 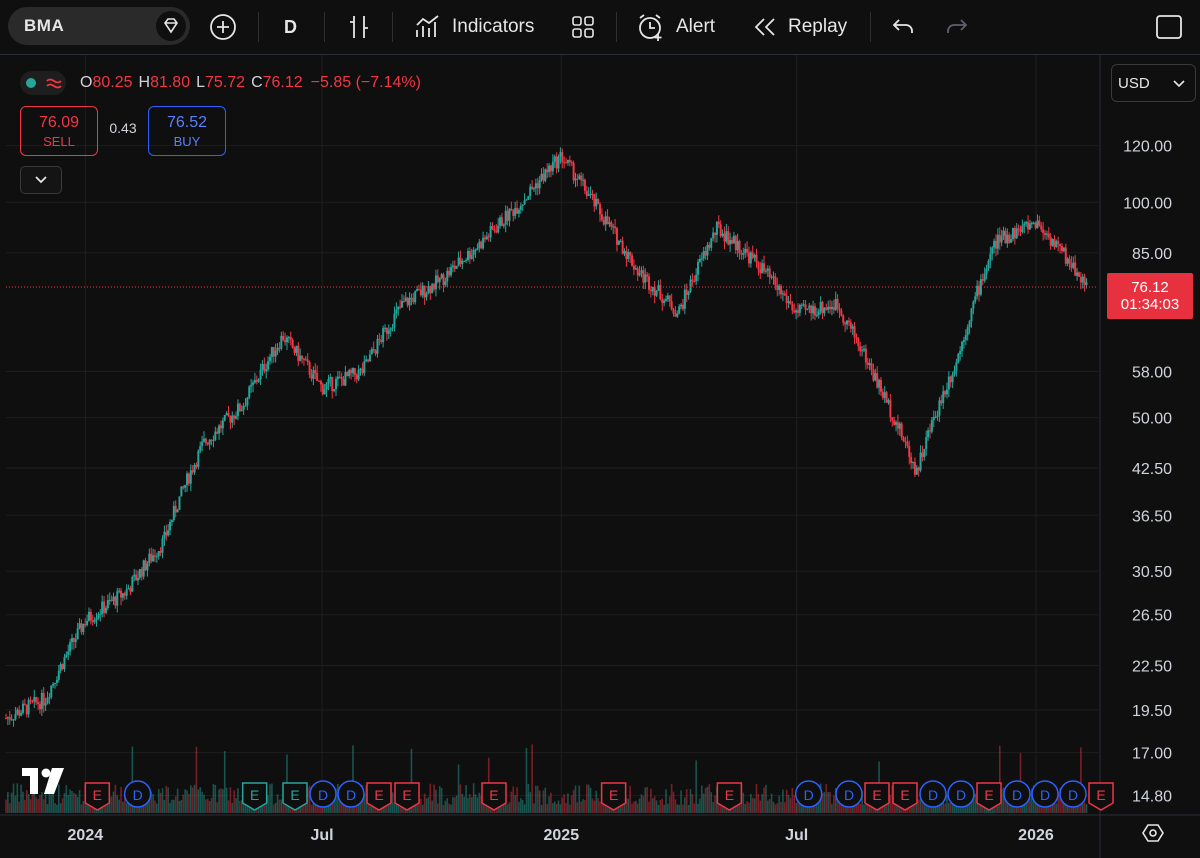 I want to click on status-indicator, so click(x=43, y=83).